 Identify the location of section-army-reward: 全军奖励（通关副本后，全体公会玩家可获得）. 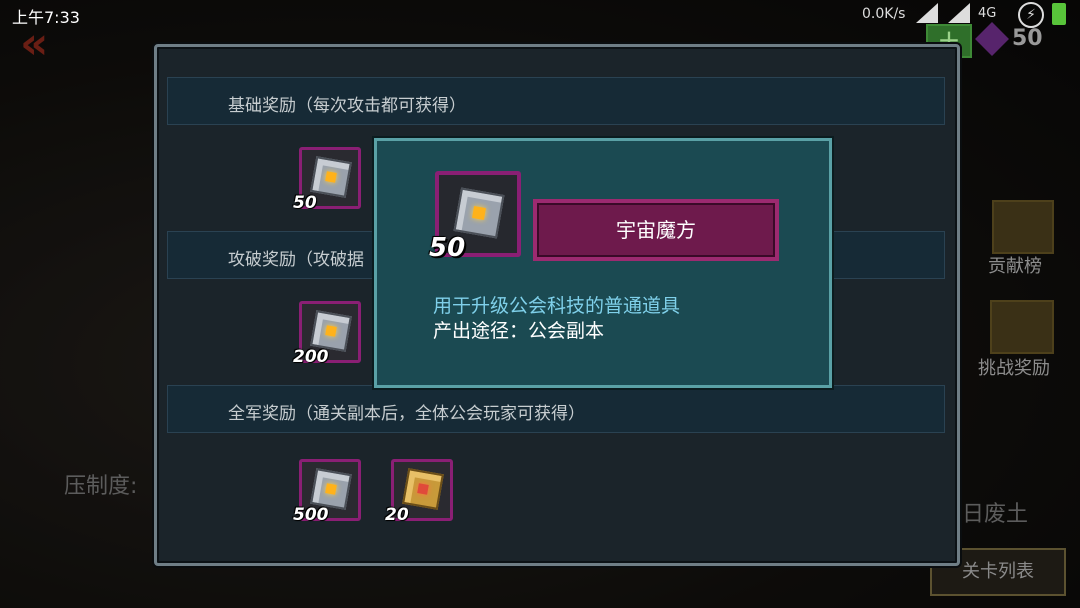
(556, 409).